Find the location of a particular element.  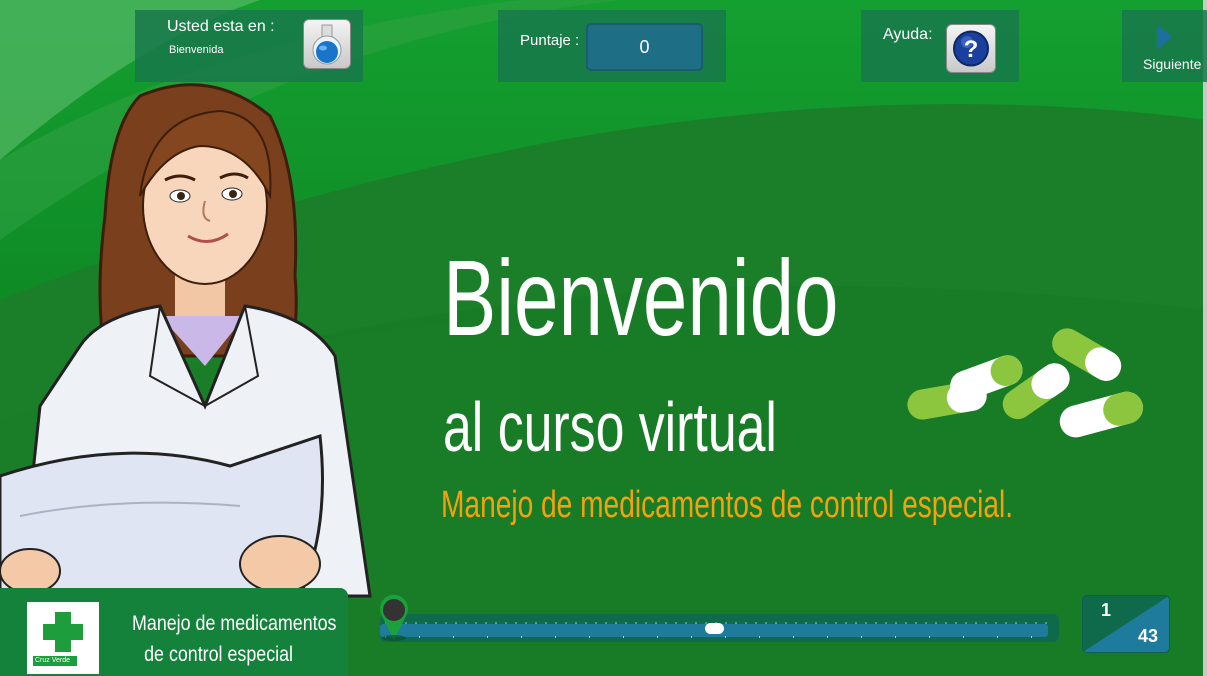

progress-knob is located at coordinates (714, 628).